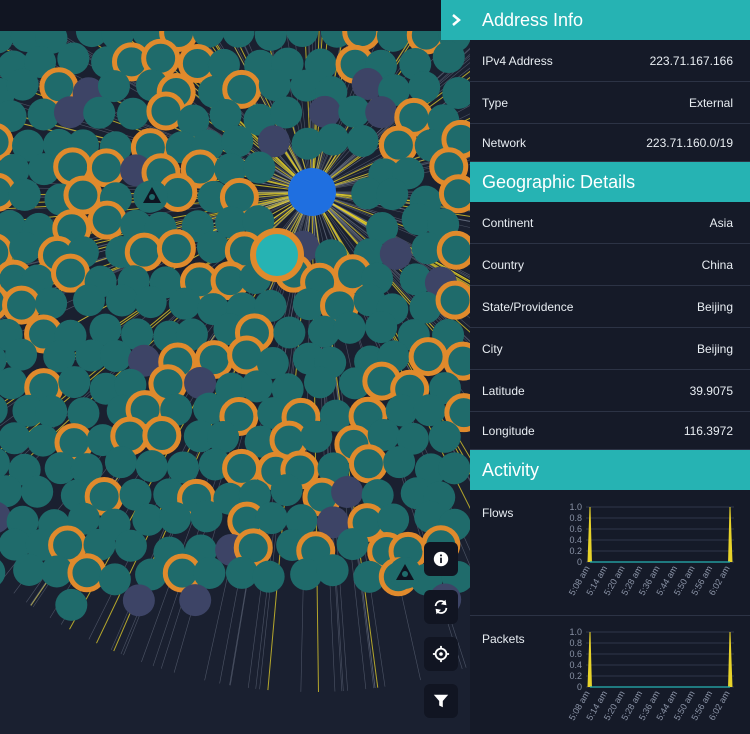  I want to click on activity-section-title: Activity, so click(511, 469).